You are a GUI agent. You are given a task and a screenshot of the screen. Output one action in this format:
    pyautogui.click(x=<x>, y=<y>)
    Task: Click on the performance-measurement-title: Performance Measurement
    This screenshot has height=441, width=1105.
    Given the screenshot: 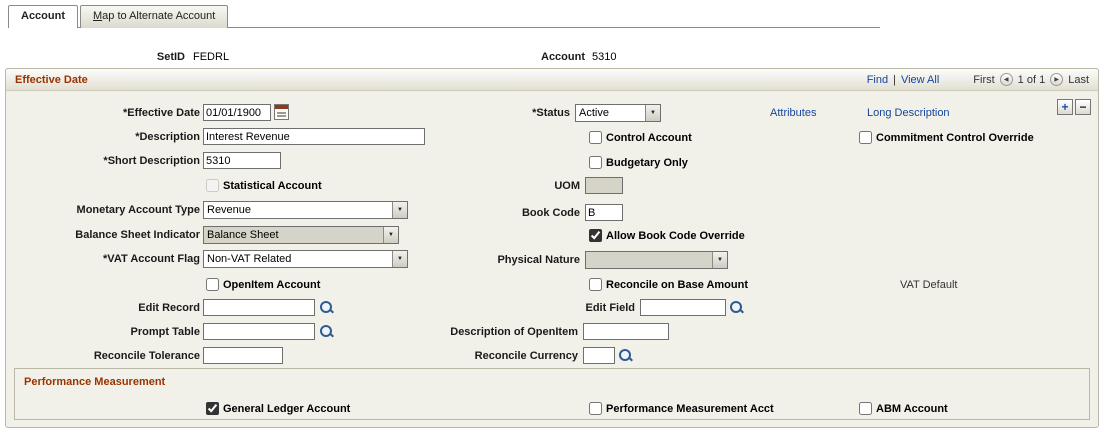 What is the action you would take?
    pyautogui.click(x=95, y=382)
    